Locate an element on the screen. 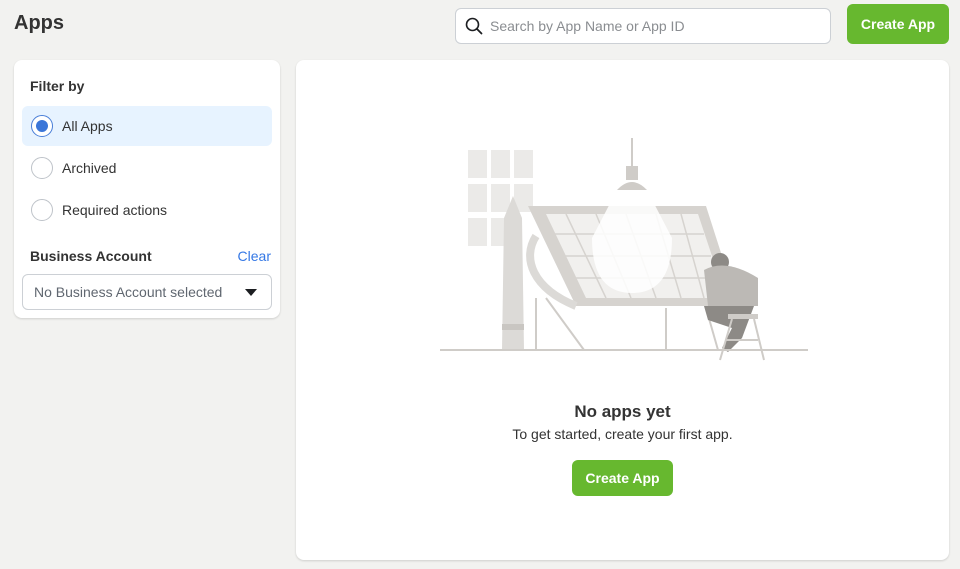 This screenshot has height=569, width=960. filter-option-all-apps: All Apps is located at coordinates (147, 126).